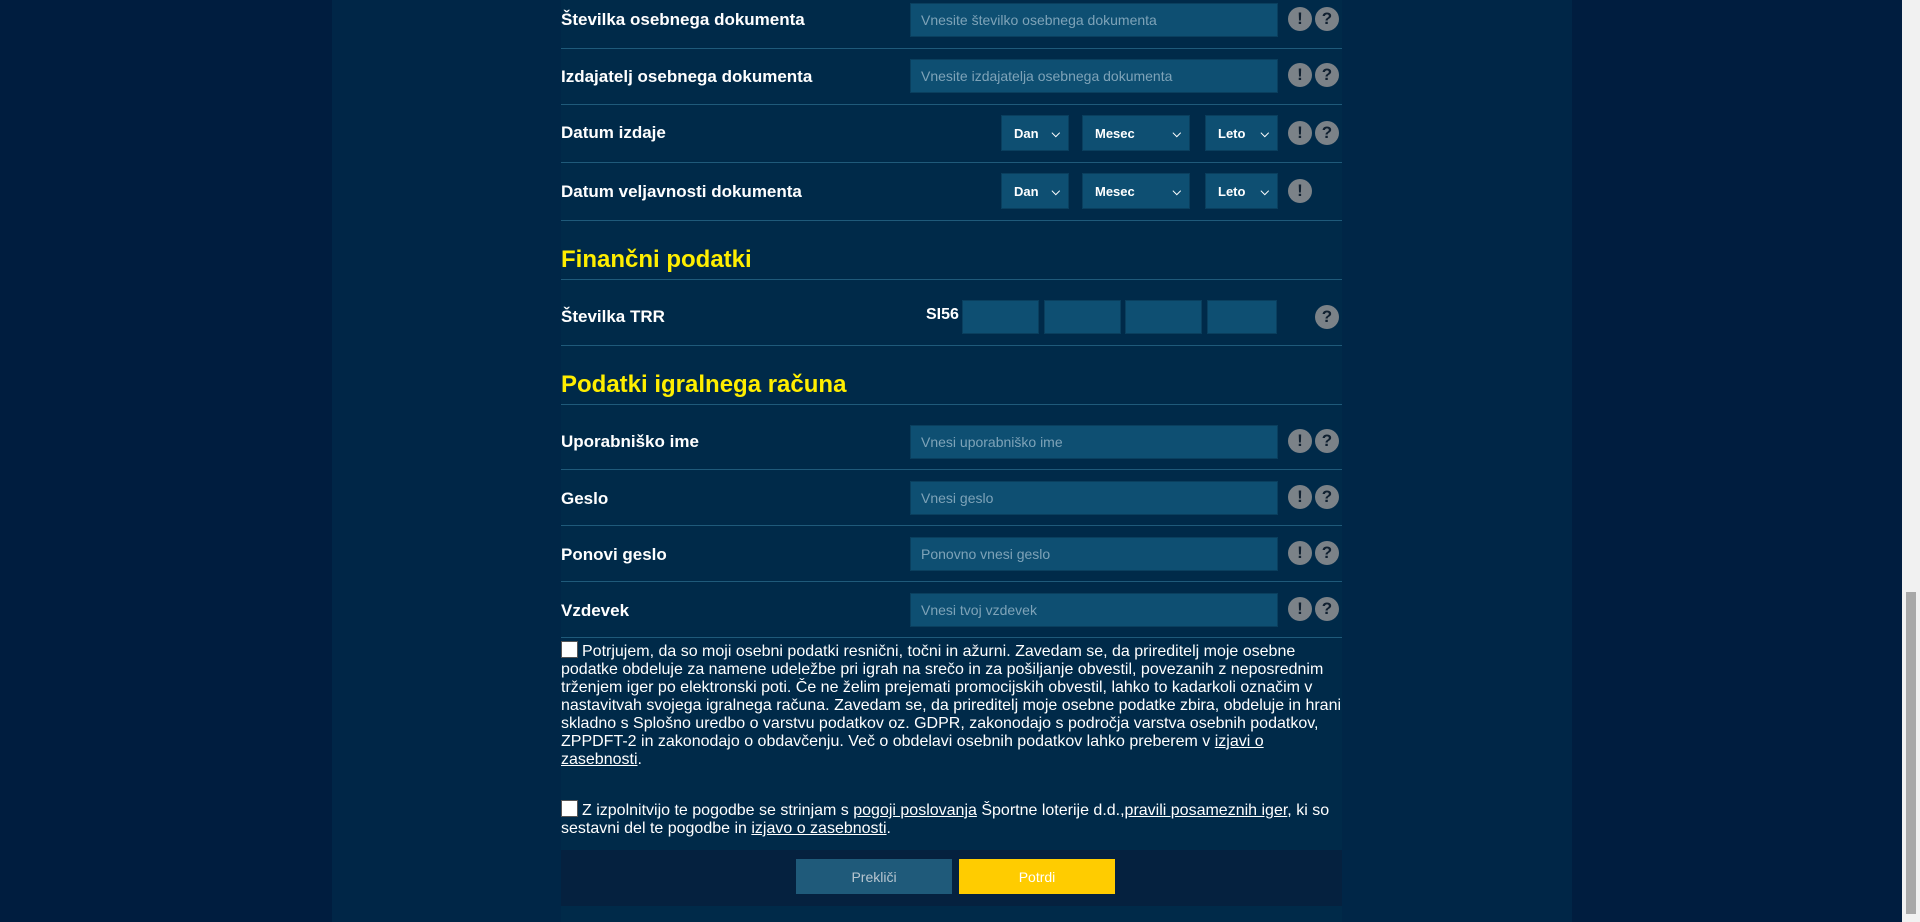  I want to click on valid-year-select: Leto ⌵, so click(1241, 191).